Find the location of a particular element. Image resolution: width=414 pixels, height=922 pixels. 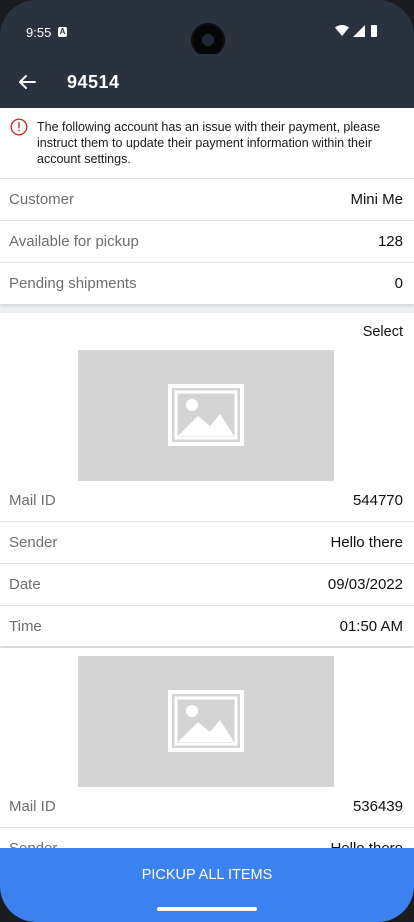

select-button: Select is located at coordinates (383, 332).